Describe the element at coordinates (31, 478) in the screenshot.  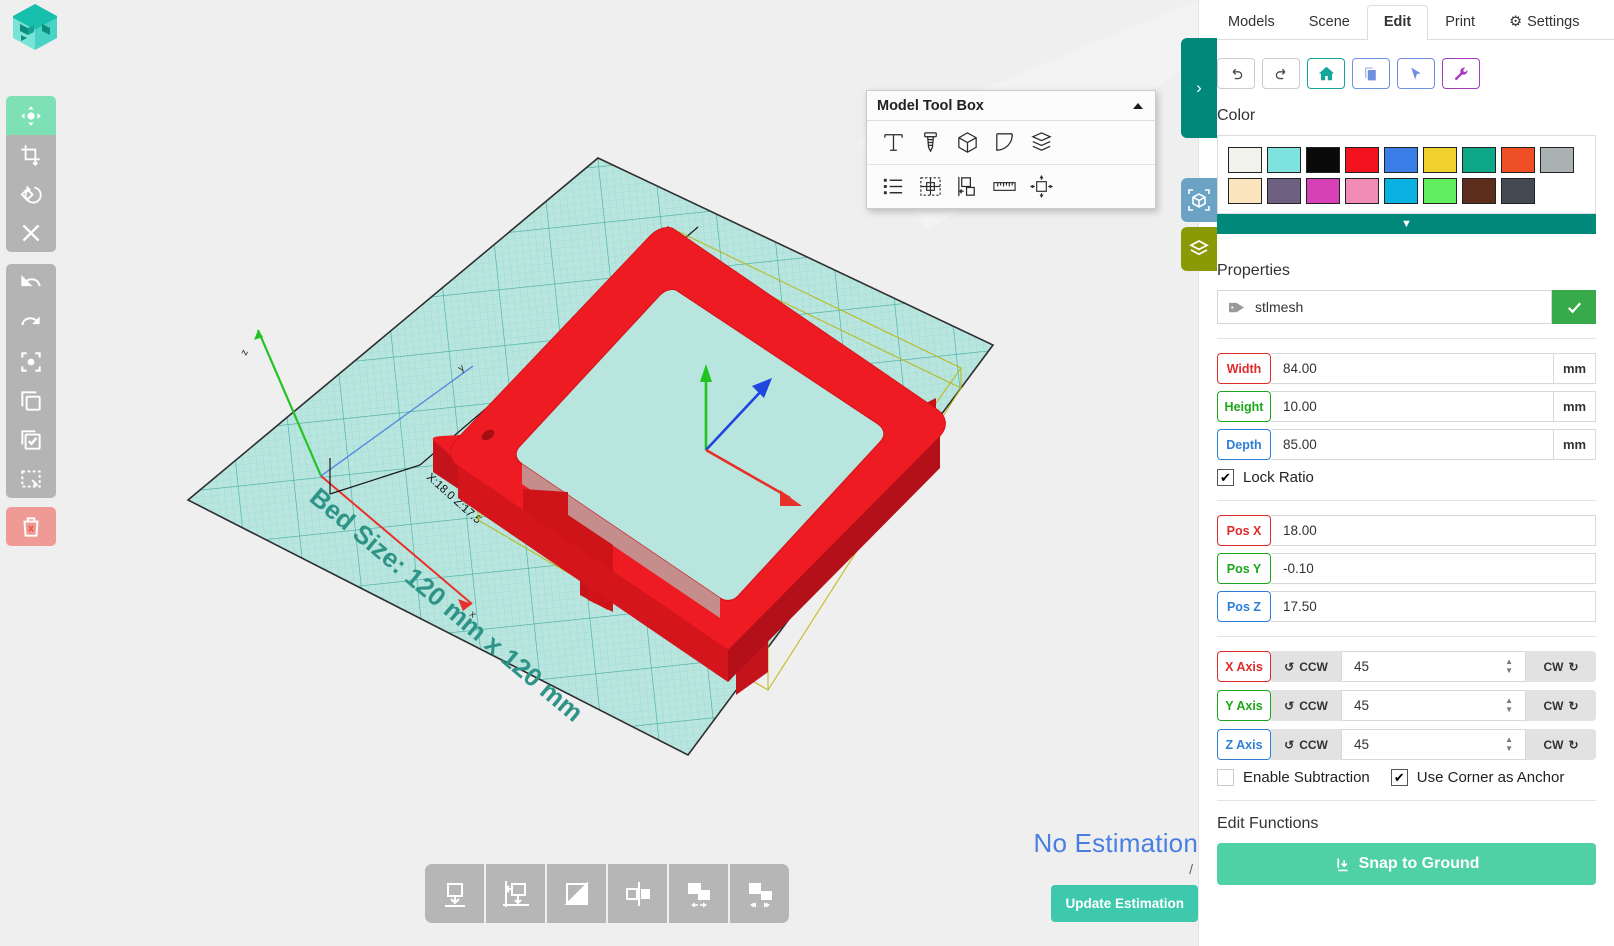
I see `marquee-select-tool` at that location.